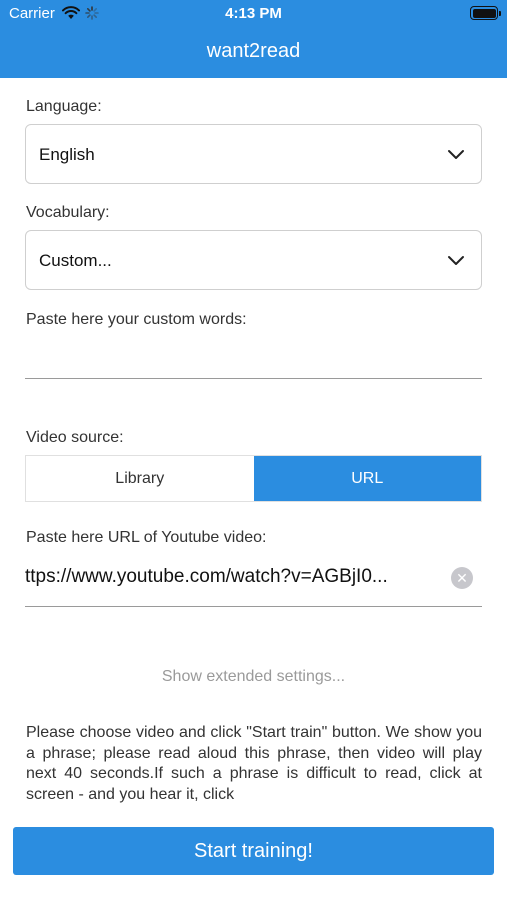 This screenshot has height=900, width=507. What do you see at coordinates (253, 378) in the screenshot?
I see `custom-words-underline` at bounding box center [253, 378].